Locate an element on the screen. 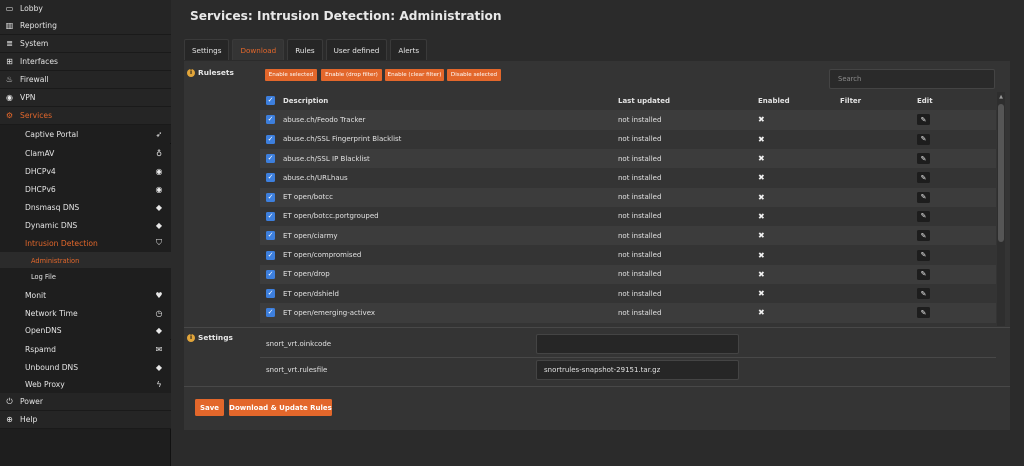 The height and width of the screenshot is (466, 1024). tab-download: Download is located at coordinates (258, 49).